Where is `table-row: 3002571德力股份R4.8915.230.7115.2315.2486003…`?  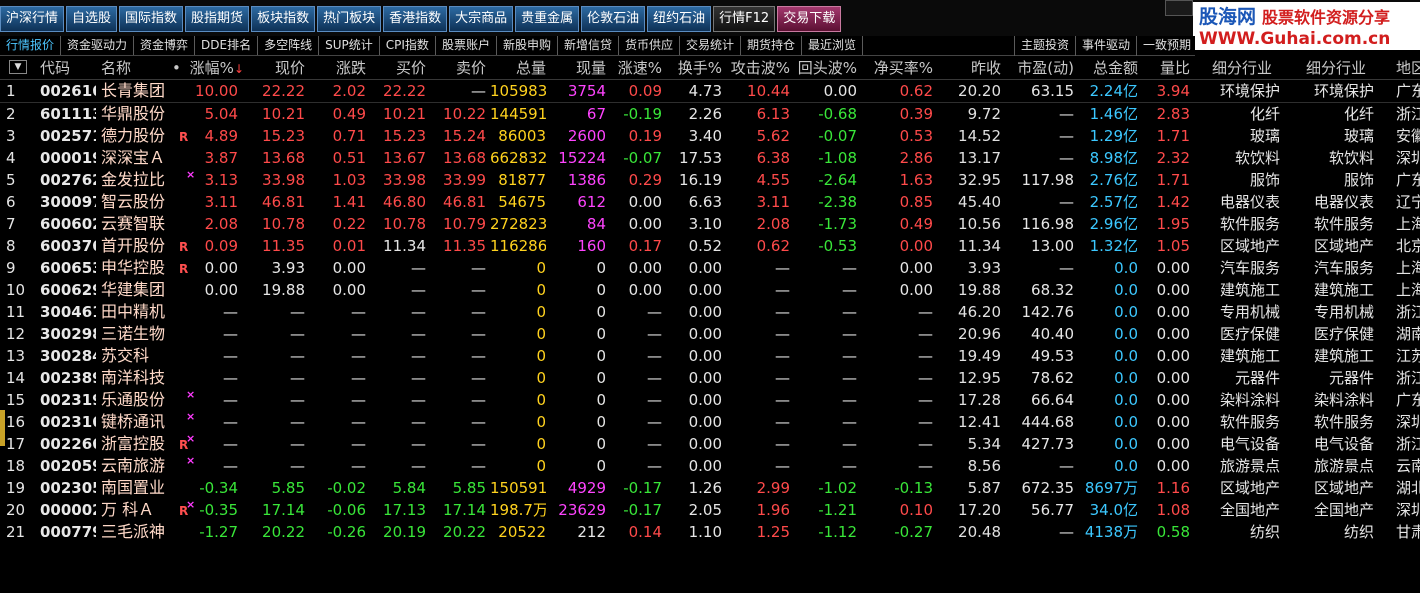
table-row: 3002571德力股份R4.8915.230.7115.2315.2486003… is located at coordinates (710, 136).